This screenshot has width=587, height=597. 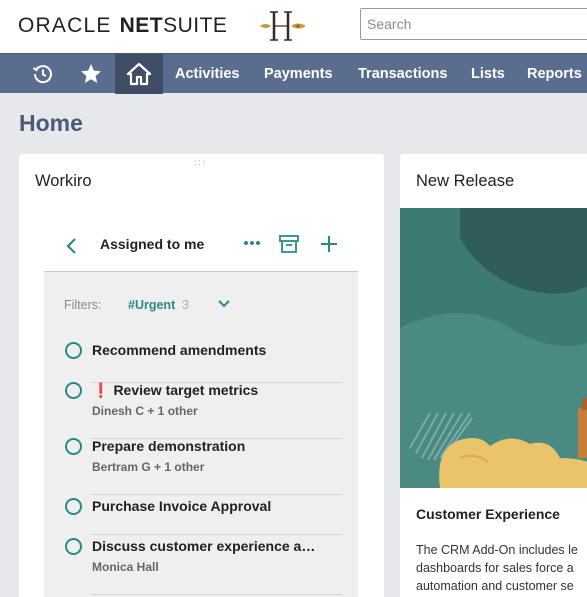 What do you see at coordinates (495, 568) in the screenshot?
I see `release-text-line: dashboards for sales force a` at bounding box center [495, 568].